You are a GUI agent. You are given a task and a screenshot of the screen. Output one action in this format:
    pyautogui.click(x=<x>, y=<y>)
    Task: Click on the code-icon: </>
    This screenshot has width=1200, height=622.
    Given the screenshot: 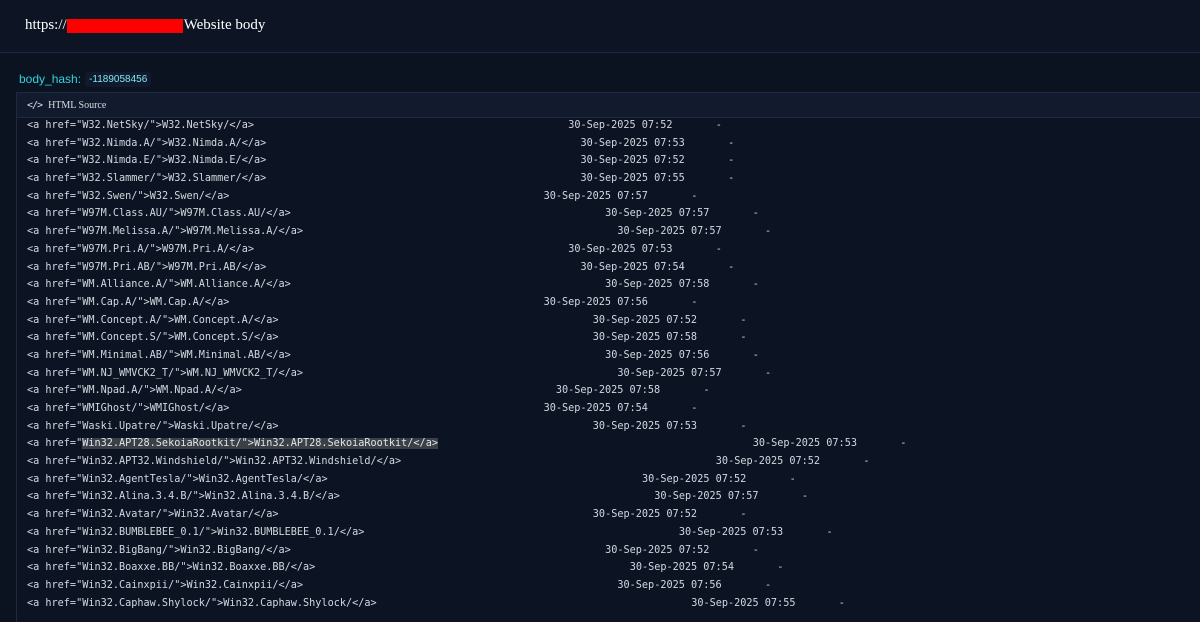 What is the action you would take?
    pyautogui.click(x=35, y=105)
    